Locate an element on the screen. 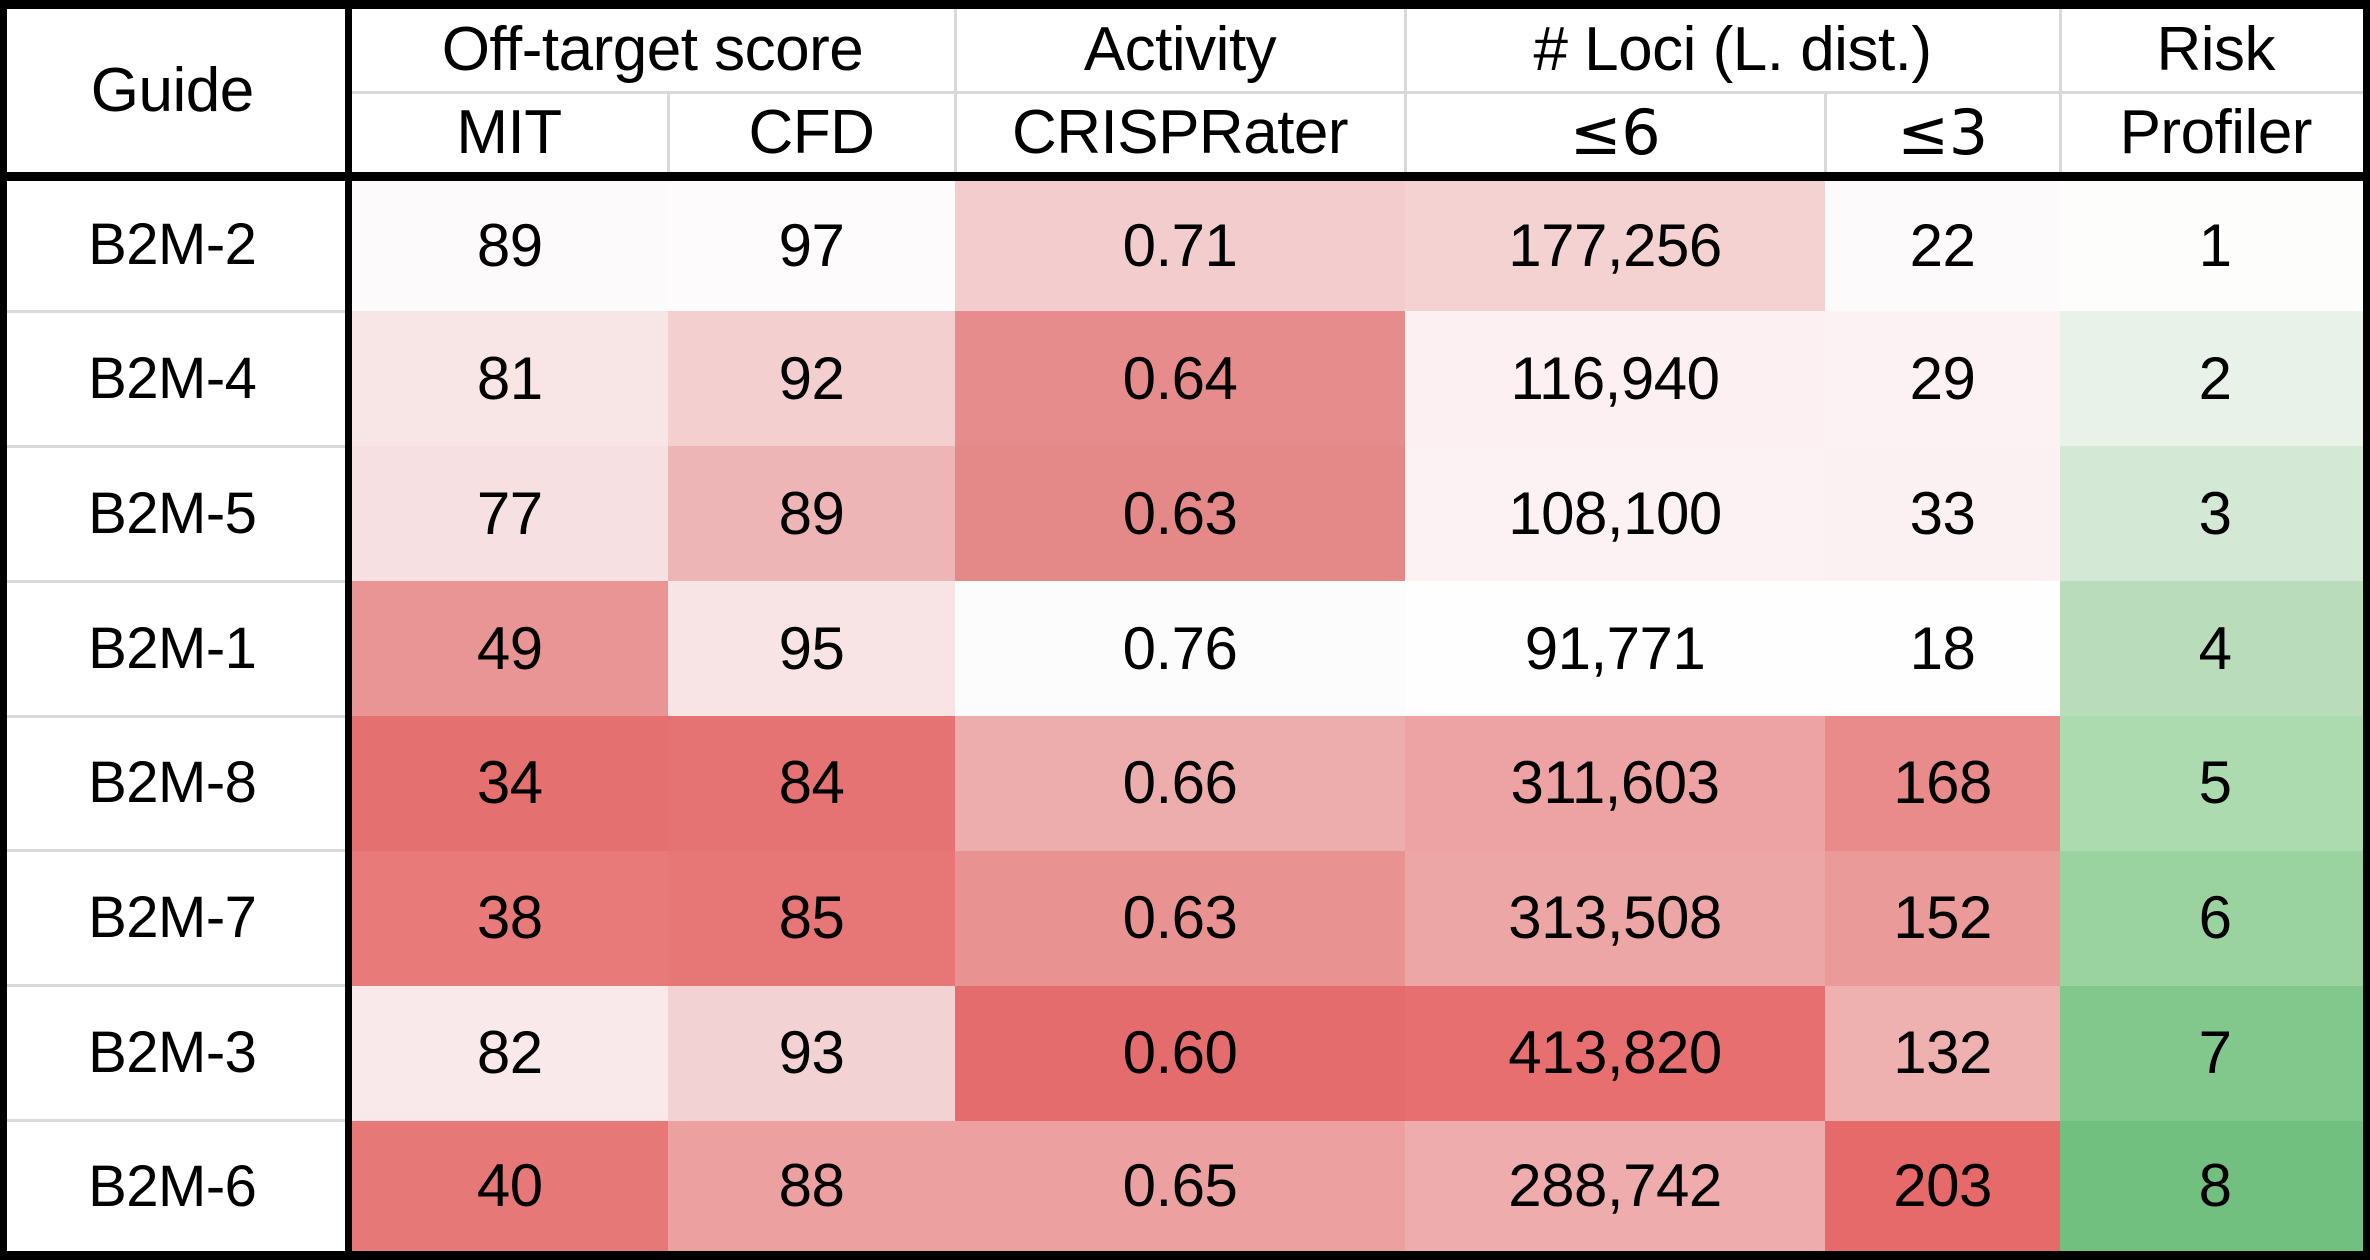 The width and height of the screenshot is (2370, 1260). cell-risk-profiler: 6 is located at coordinates (2215, 918).